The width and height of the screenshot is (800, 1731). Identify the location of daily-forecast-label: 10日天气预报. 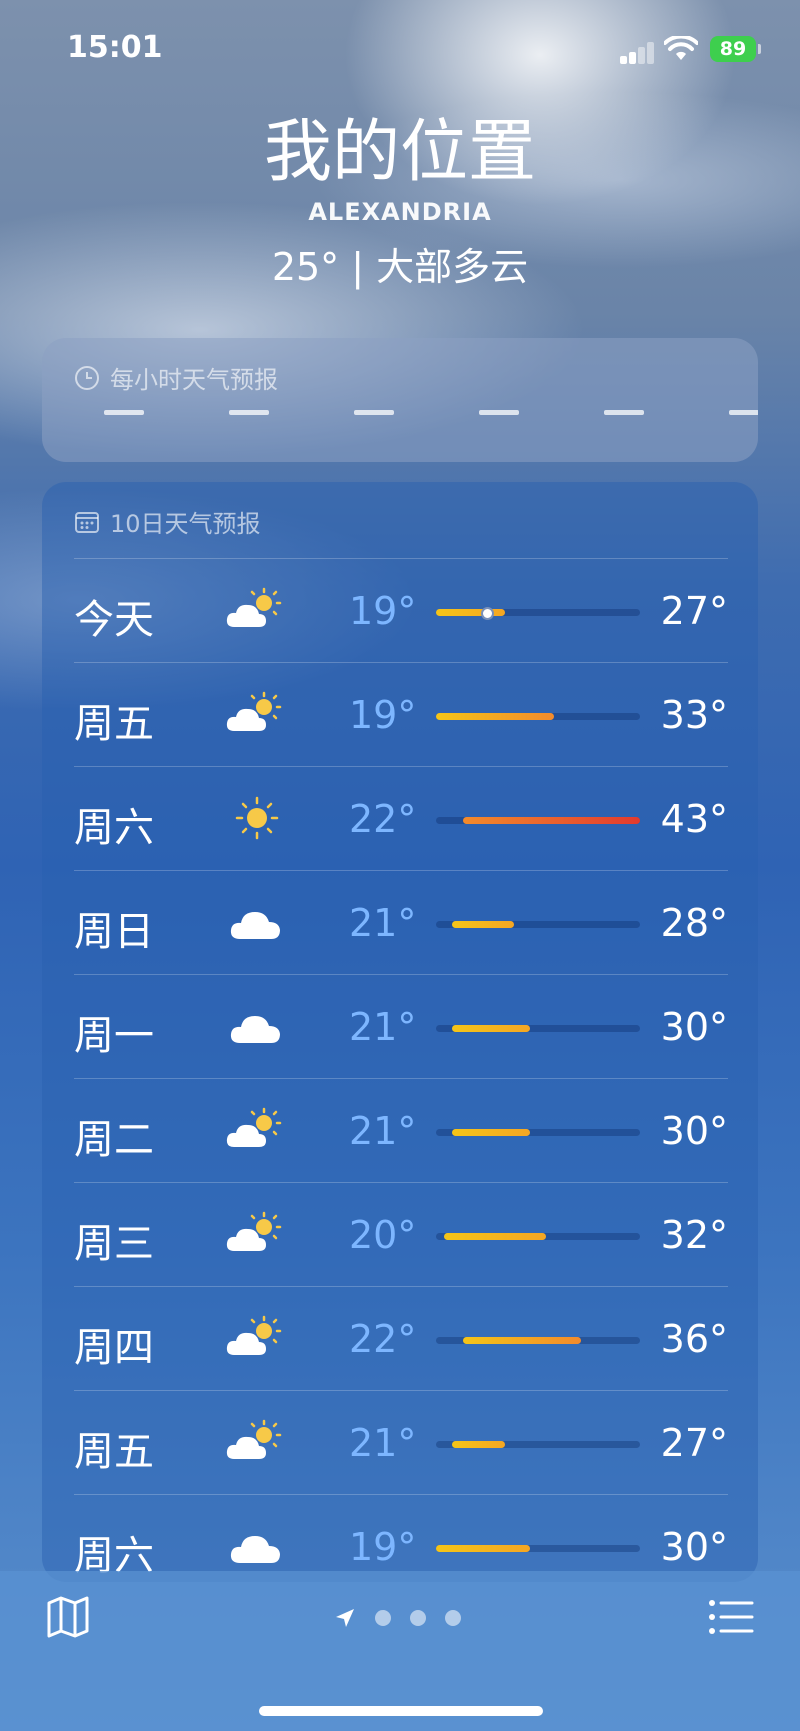
(185, 524).